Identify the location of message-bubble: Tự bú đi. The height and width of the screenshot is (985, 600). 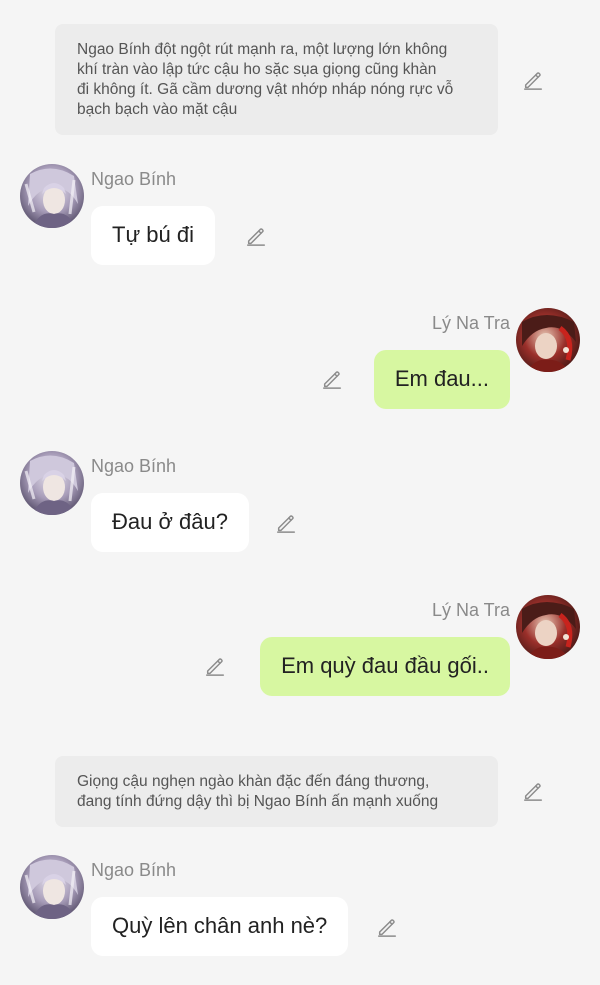
(153, 235).